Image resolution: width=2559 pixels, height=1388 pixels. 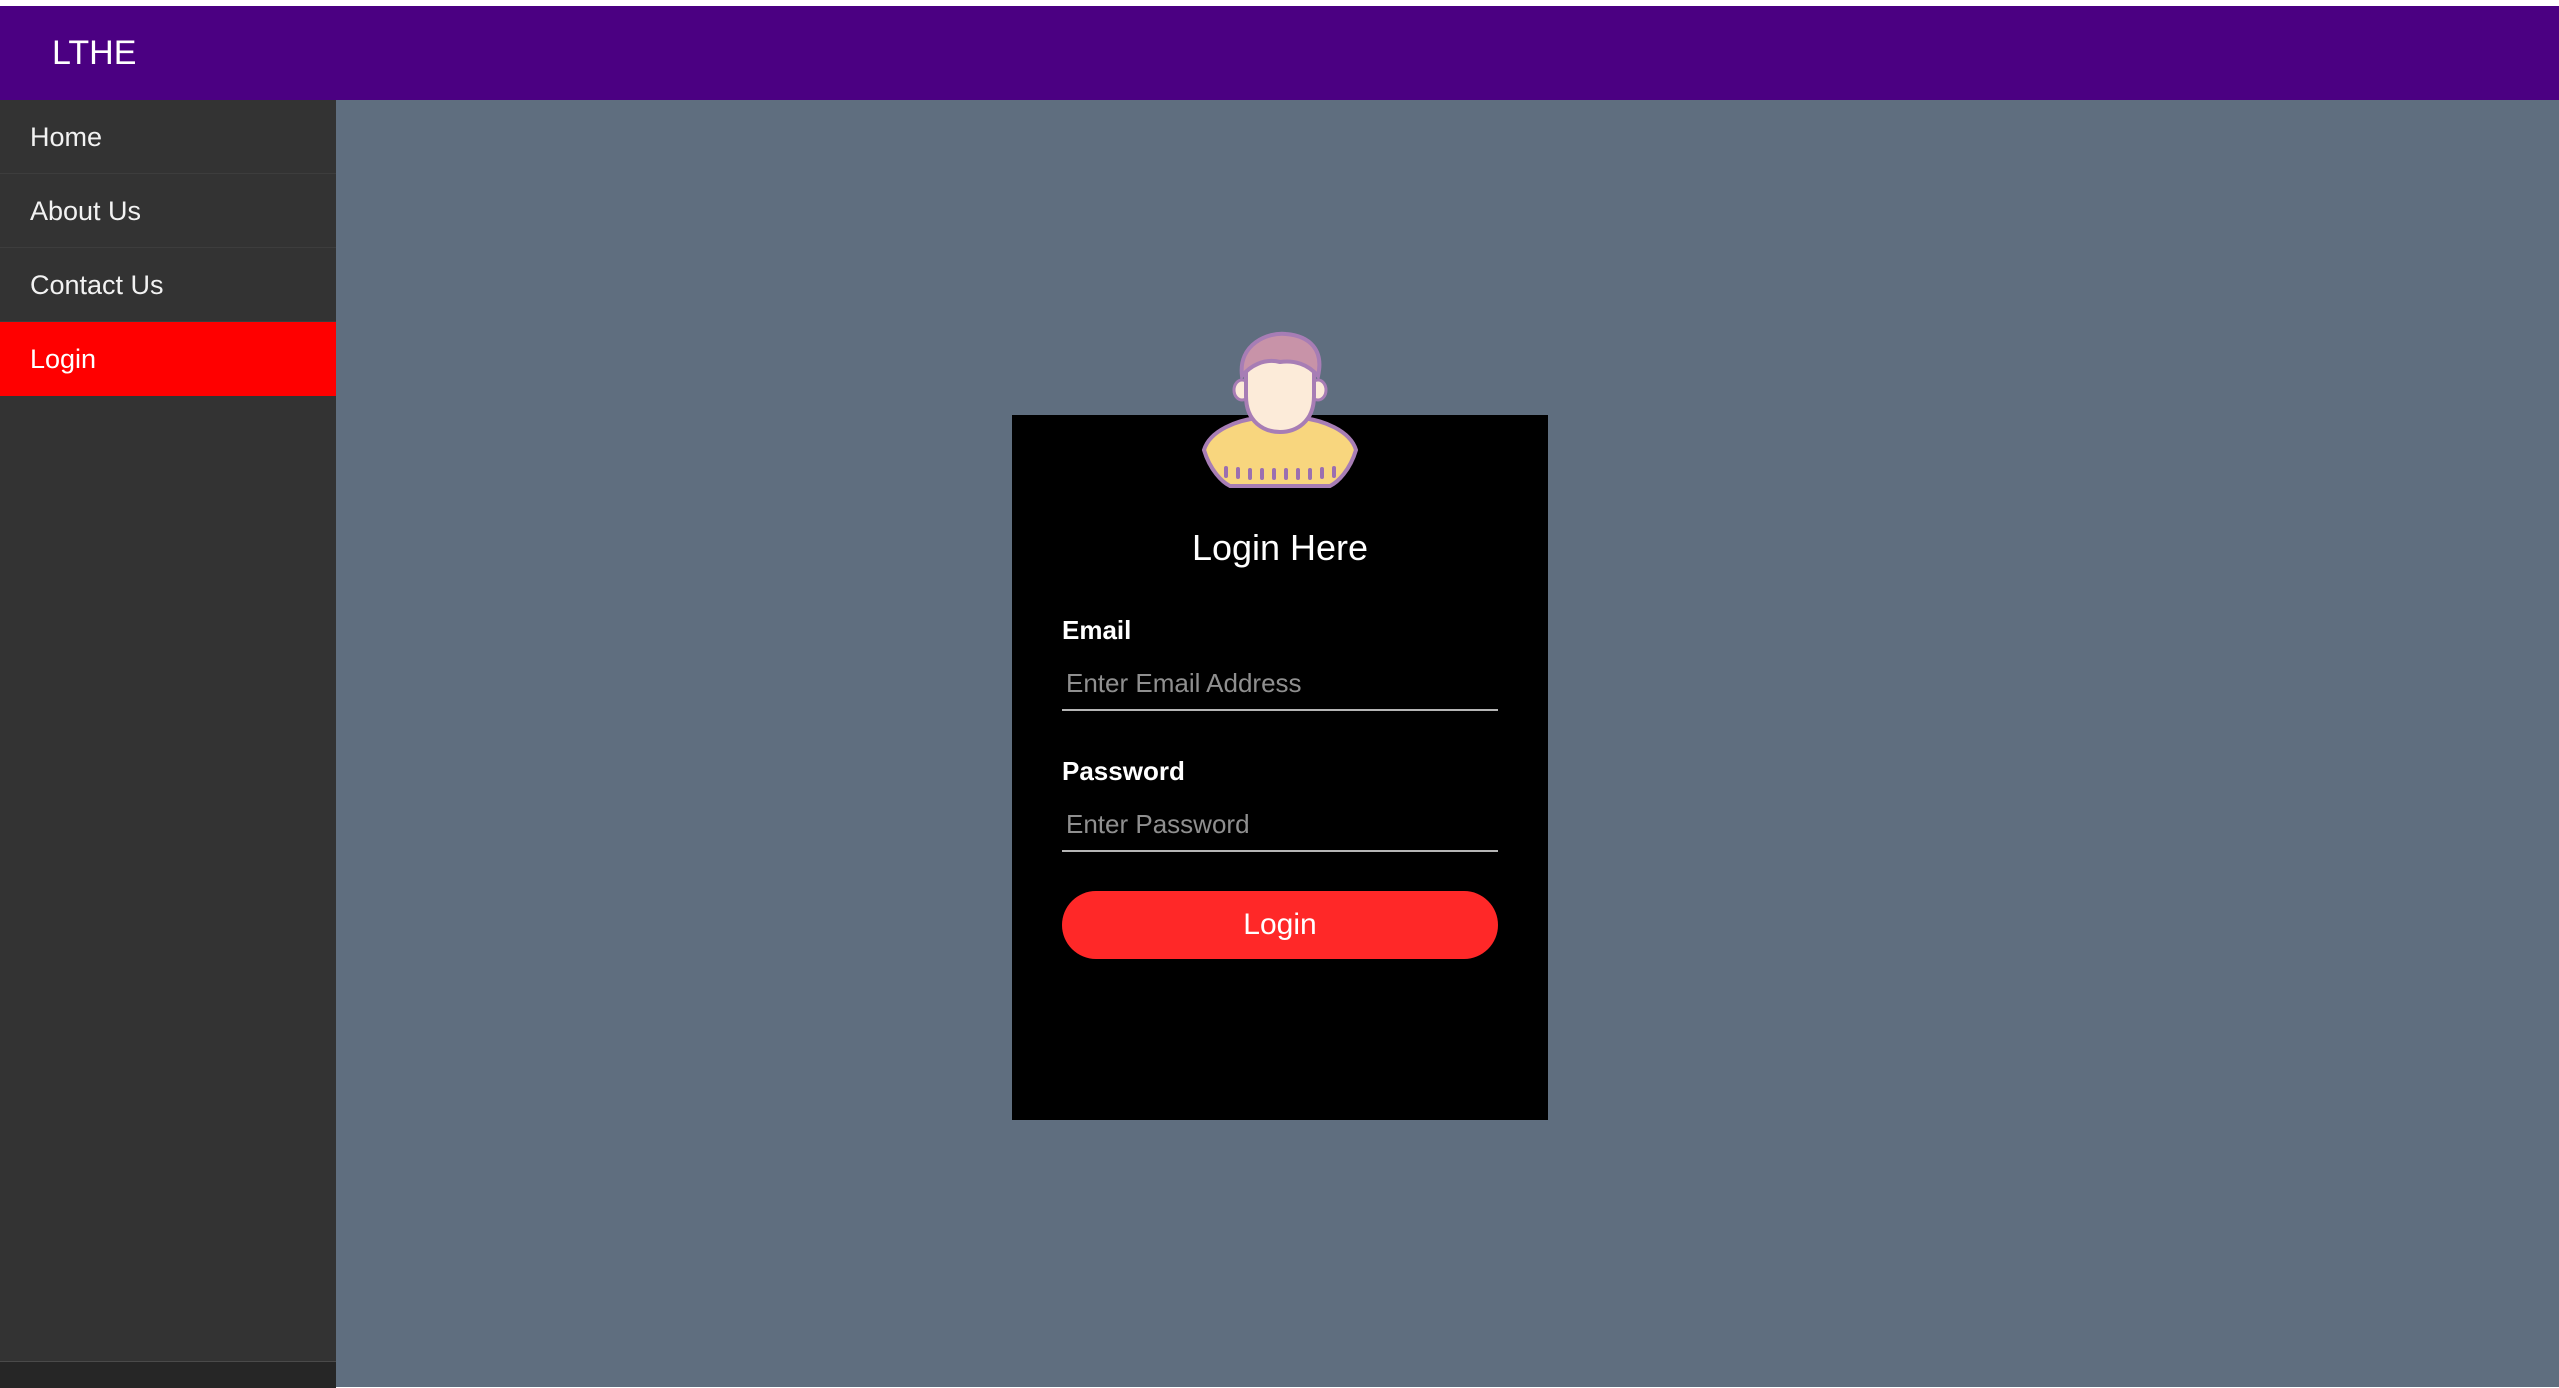 What do you see at coordinates (168, 137) in the screenshot?
I see `sidebar-item-home: Home` at bounding box center [168, 137].